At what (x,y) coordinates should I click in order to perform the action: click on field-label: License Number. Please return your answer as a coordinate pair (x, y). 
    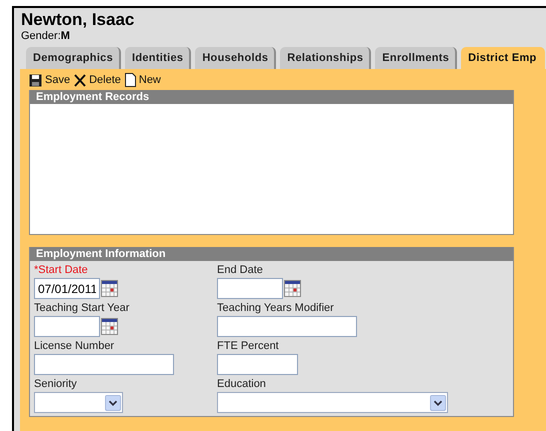
    Looking at the image, I should click on (74, 346).